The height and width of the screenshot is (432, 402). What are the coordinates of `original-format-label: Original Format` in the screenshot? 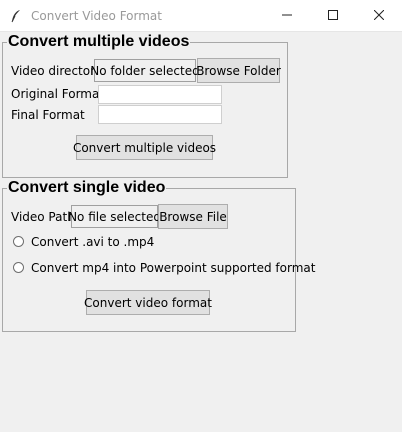 It's located at (58, 94).